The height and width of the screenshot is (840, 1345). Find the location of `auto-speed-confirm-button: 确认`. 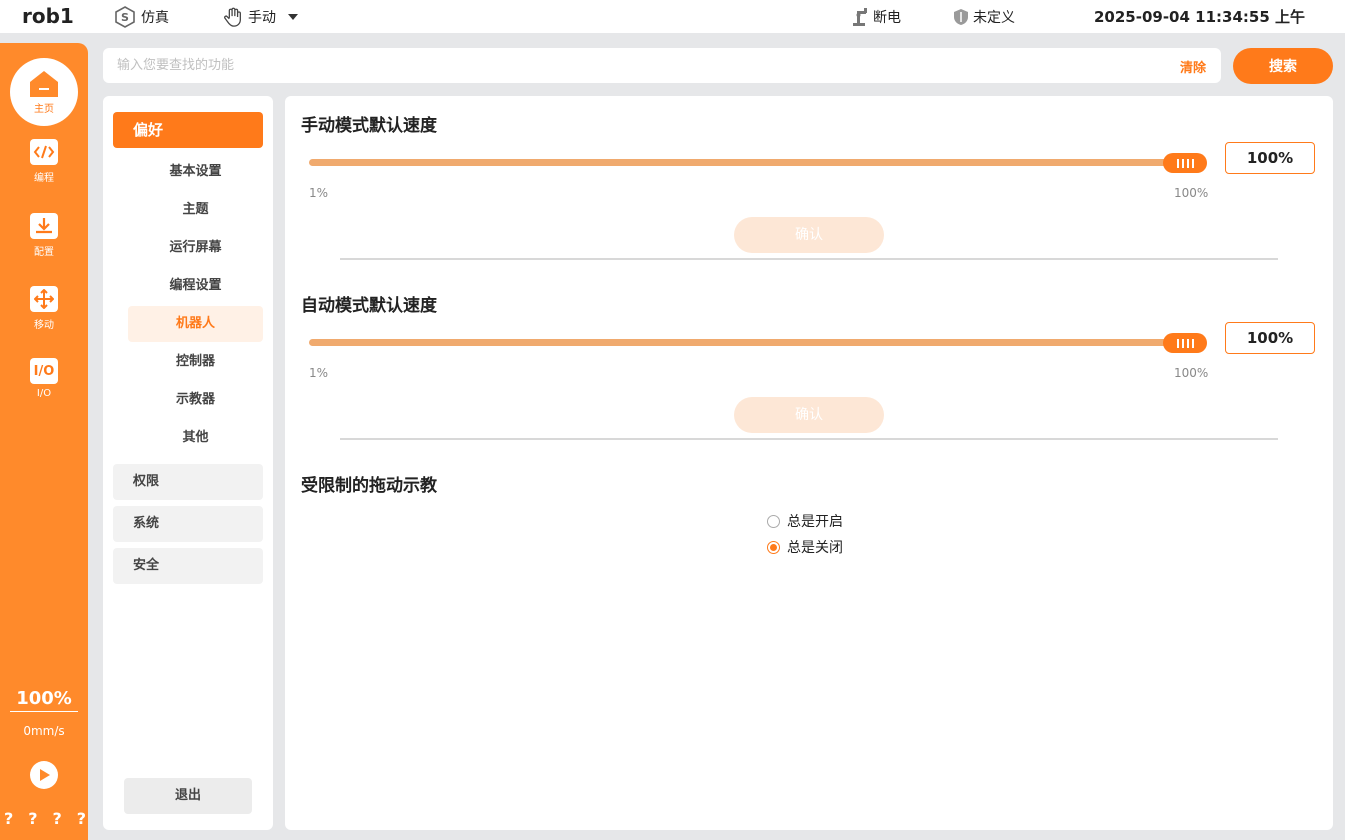

auto-speed-confirm-button: 确认 is located at coordinates (809, 415).